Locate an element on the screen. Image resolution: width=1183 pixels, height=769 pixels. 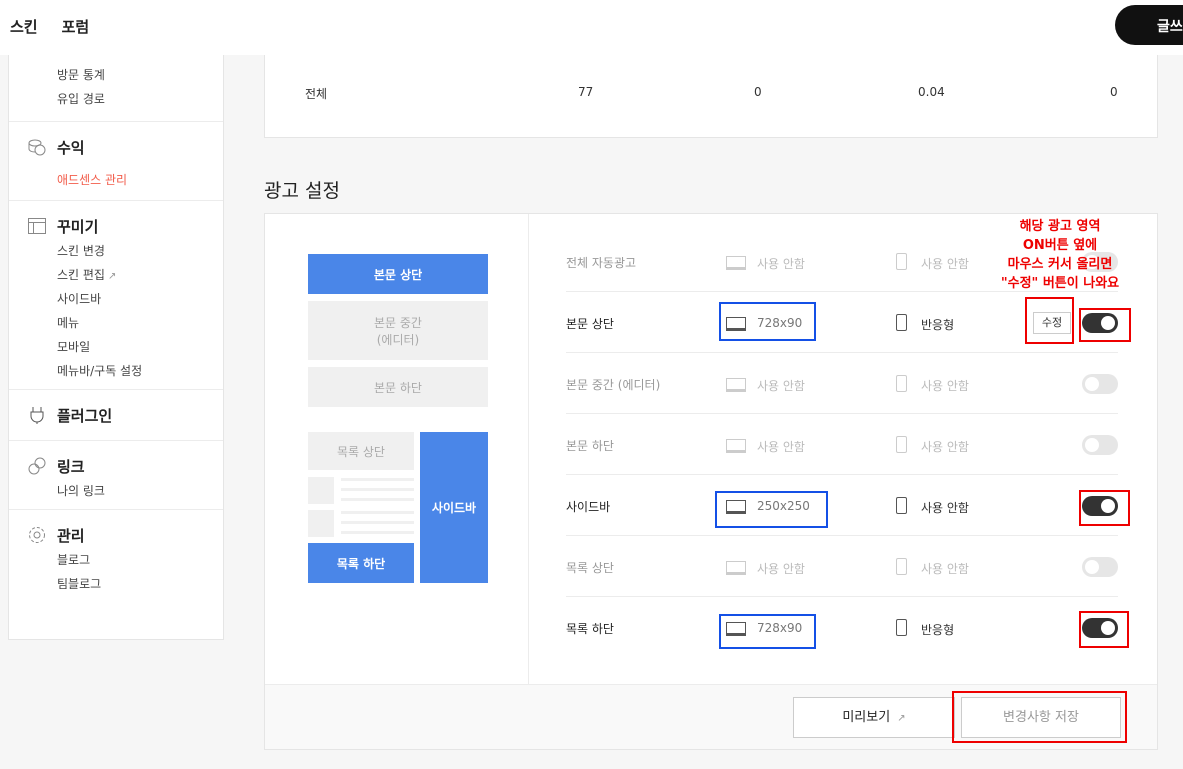
sidebar-group-decorate: 꾸미기 is located at coordinates (116, 226).